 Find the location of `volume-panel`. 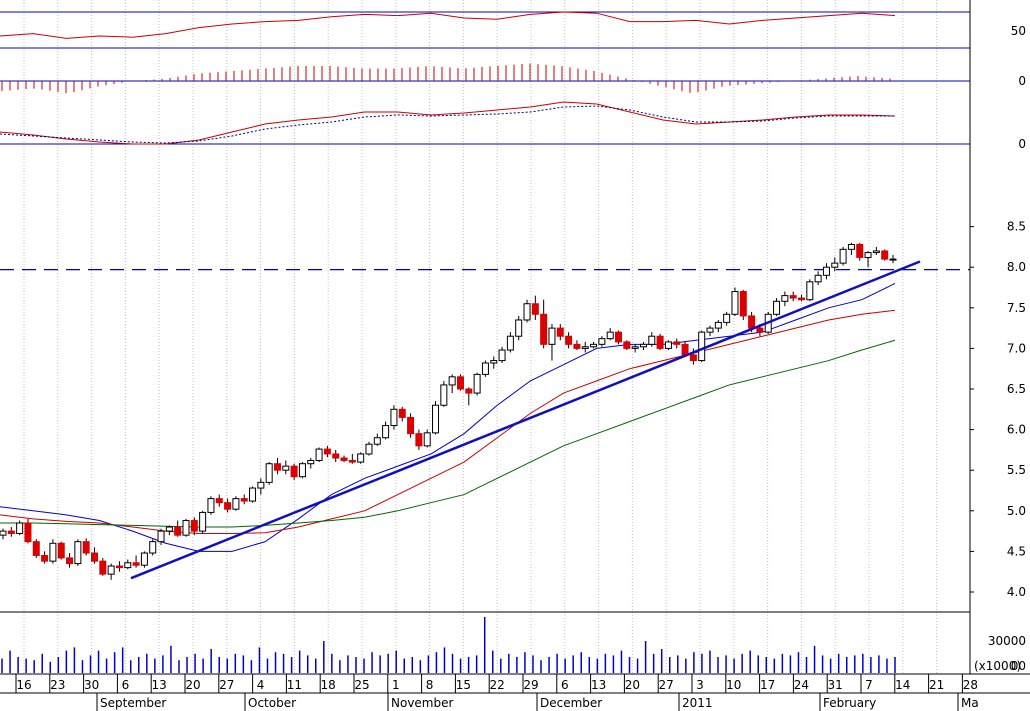

volume-panel is located at coordinates (448, 645).